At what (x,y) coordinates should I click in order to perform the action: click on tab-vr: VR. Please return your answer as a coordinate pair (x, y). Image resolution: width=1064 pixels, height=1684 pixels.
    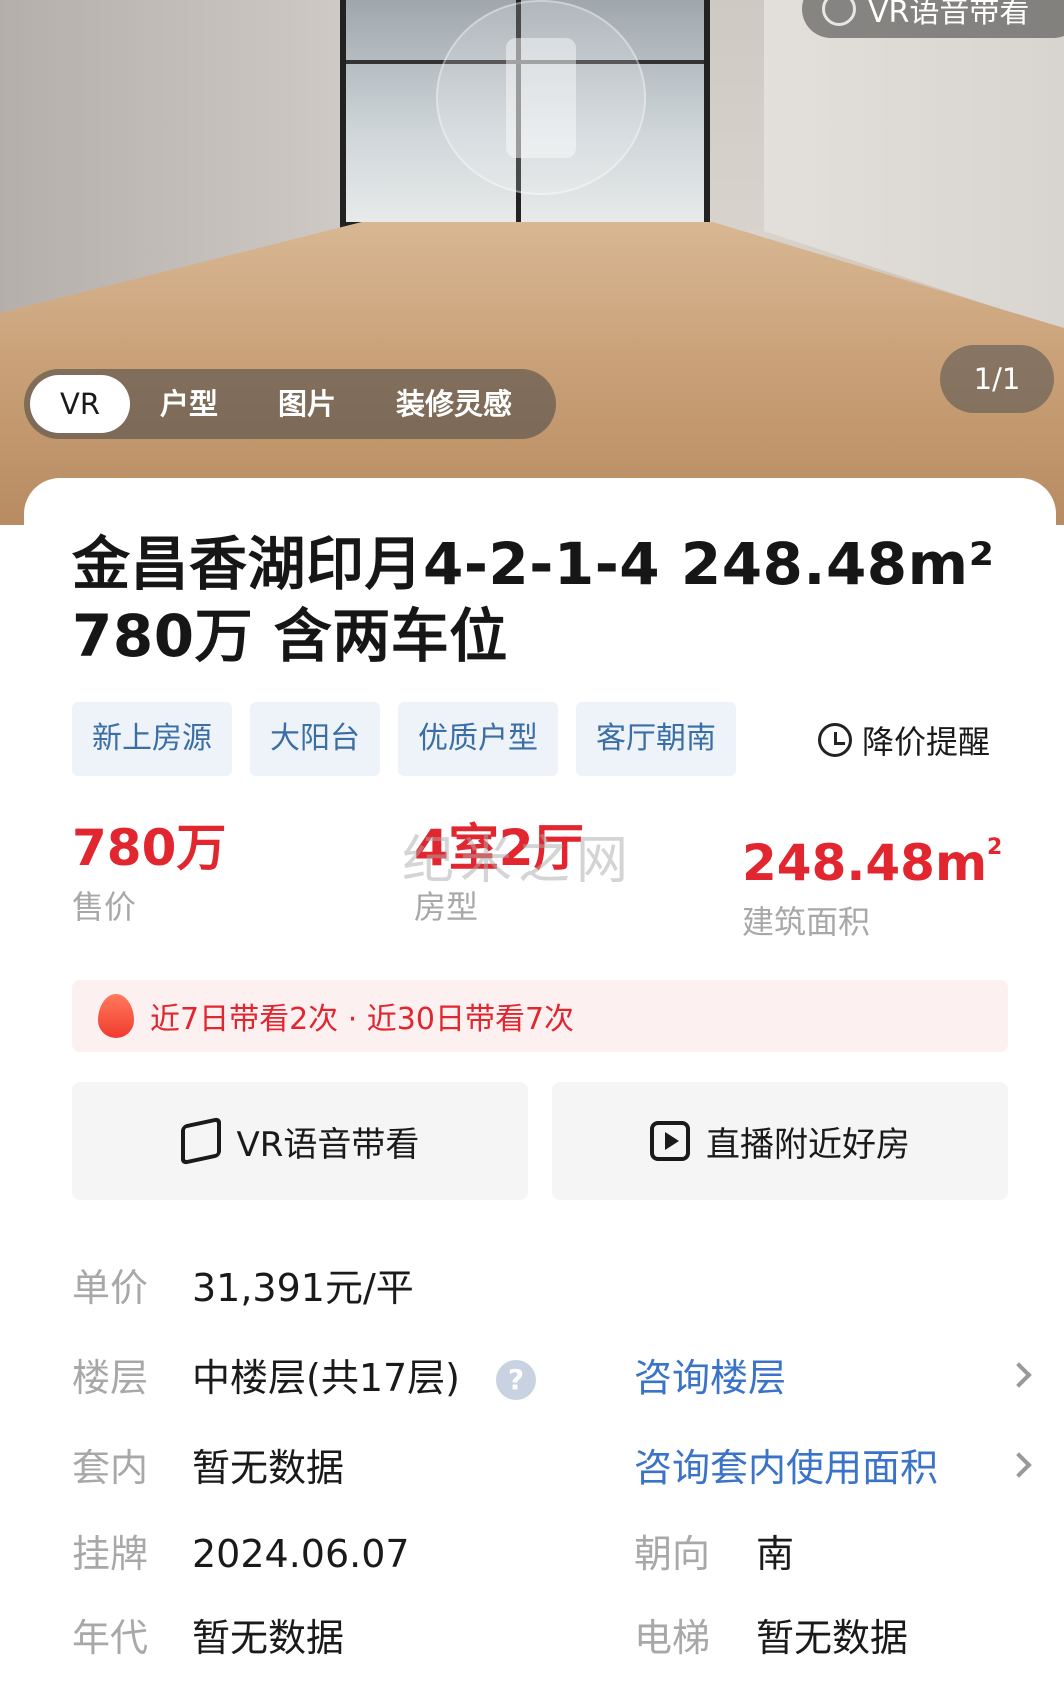
    Looking at the image, I should click on (80, 404).